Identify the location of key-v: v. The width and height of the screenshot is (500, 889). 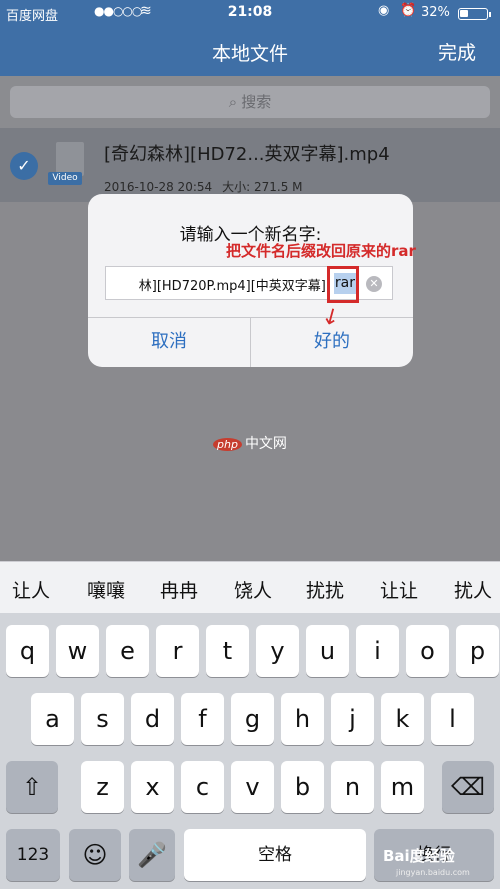
(252, 787).